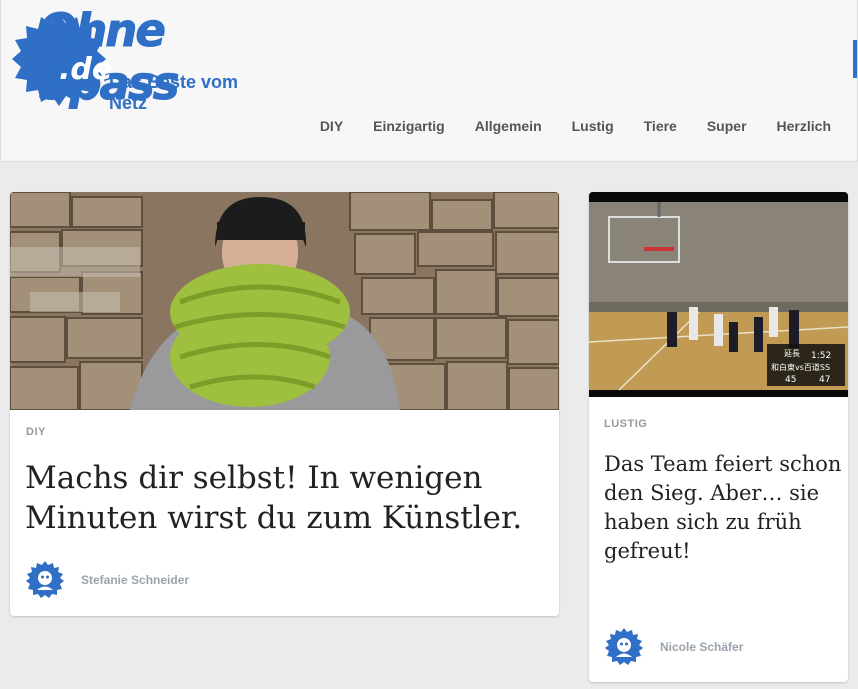 Image resolution: width=858 pixels, height=689 pixels. What do you see at coordinates (36, 432) in the screenshot?
I see `article-category: DIY` at bounding box center [36, 432].